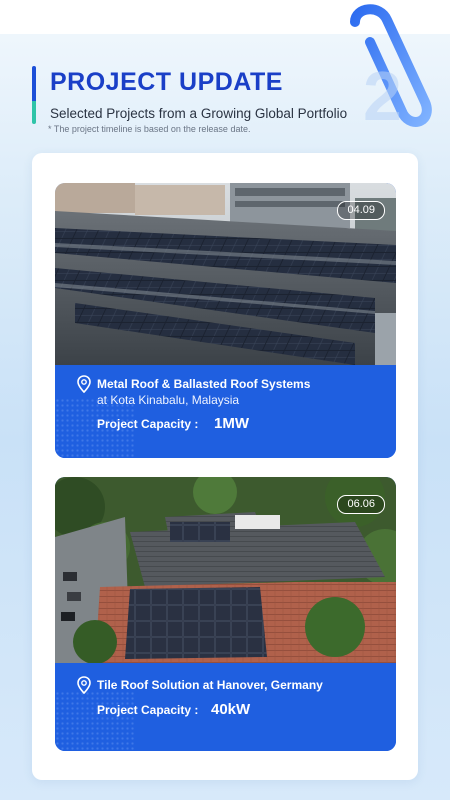 The height and width of the screenshot is (800, 450). What do you see at coordinates (210, 685) in the screenshot?
I see `project-location-title: Tile Roof Solution at Hanover, Germany` at bounding box center [210, 685].